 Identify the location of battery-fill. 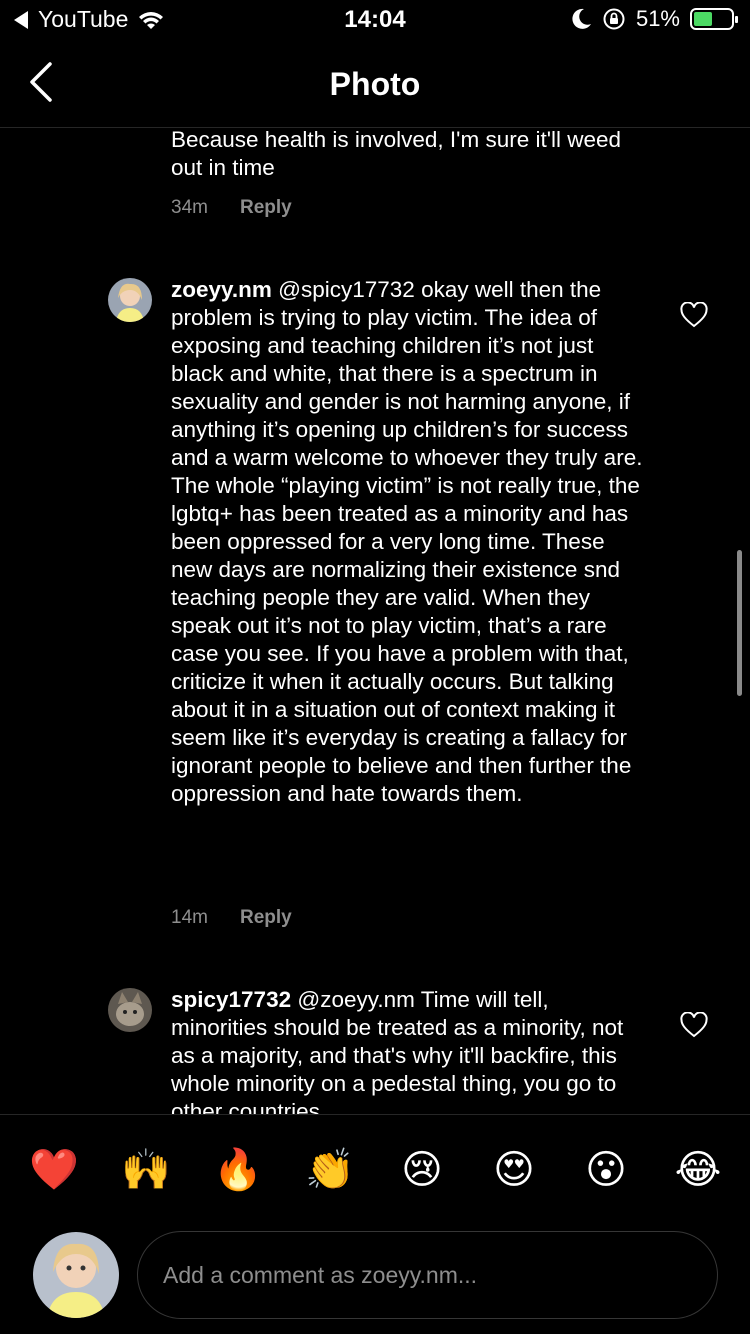
(703, 19).